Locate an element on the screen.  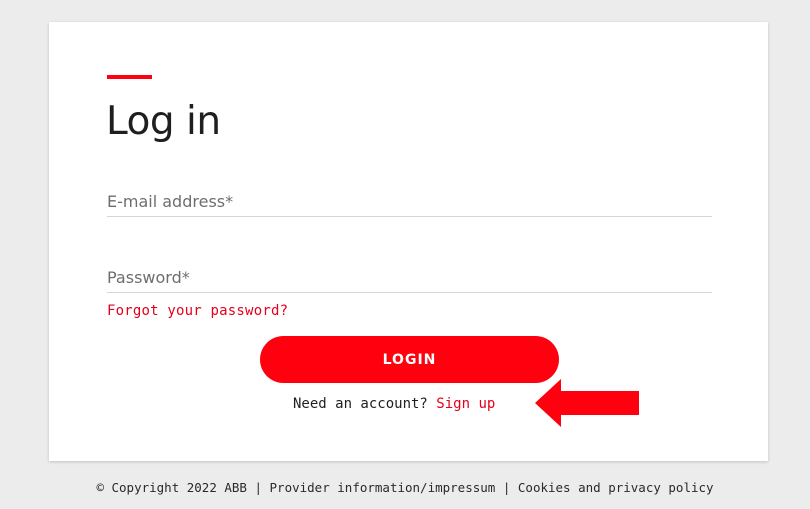
password-field-container is located at coordinates (409, 277).